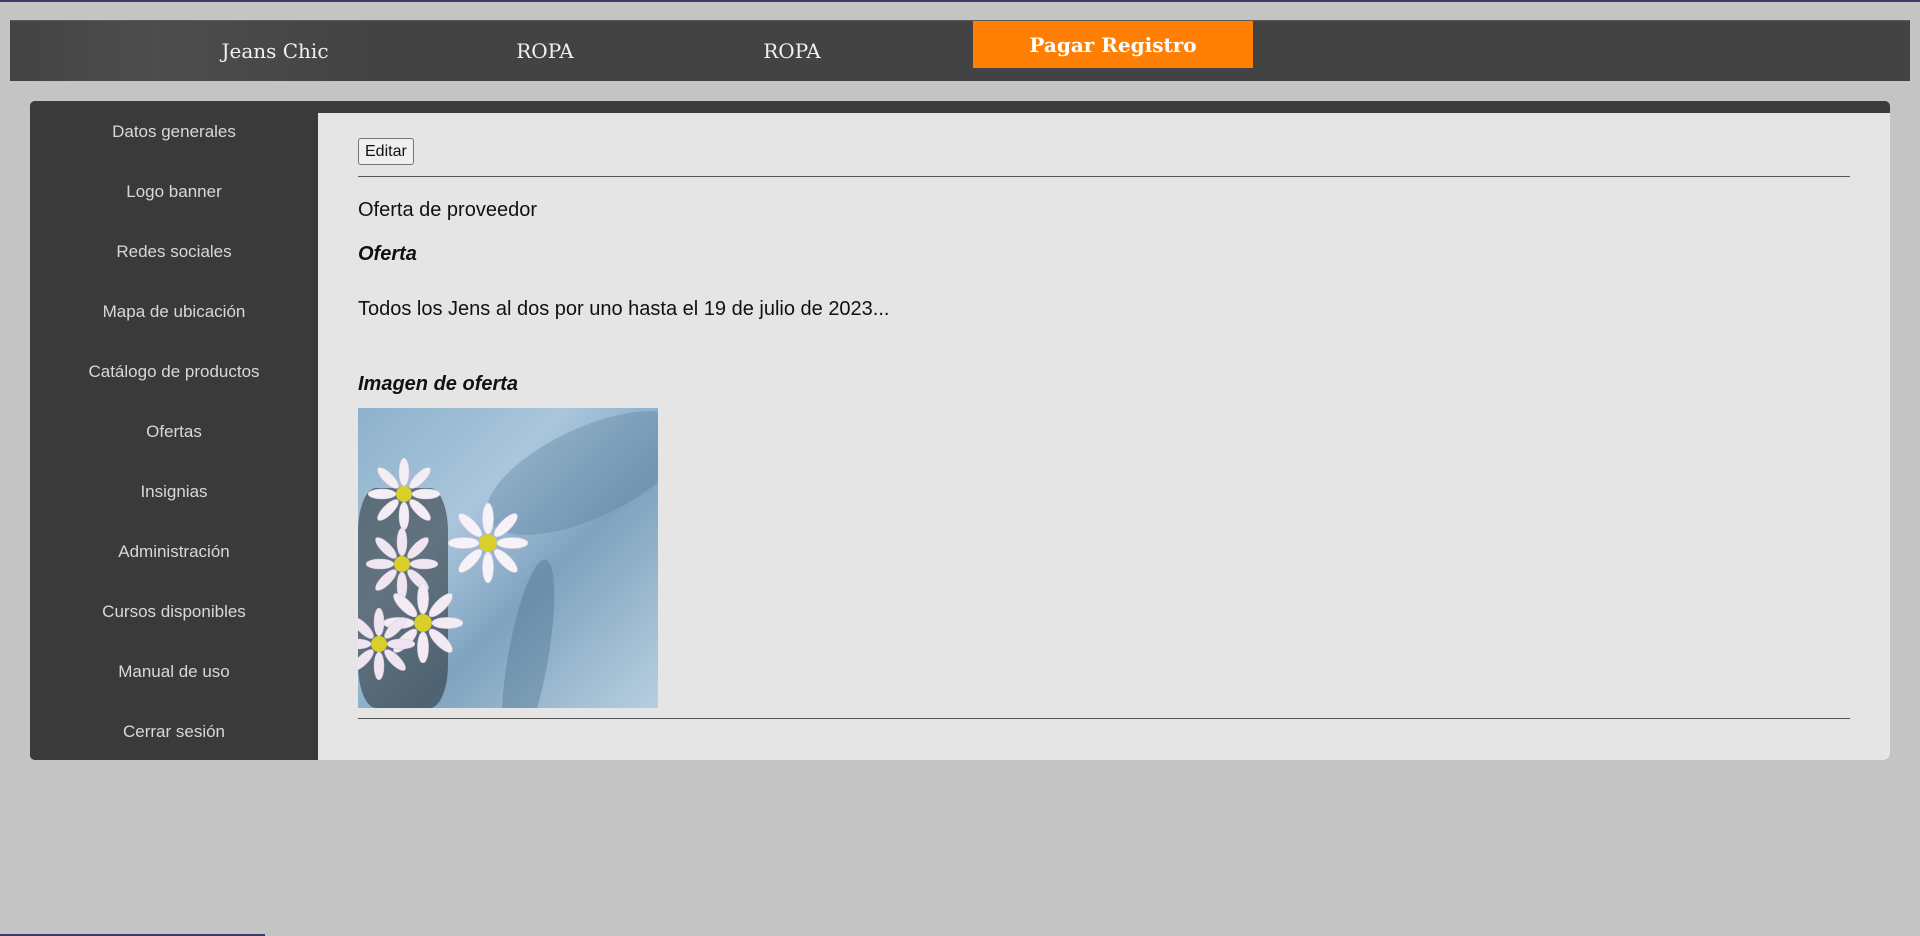 The width and height of the screenshot is (1920, 936). Describe the element at coordinates (174, 252) in the screenshot. I see `sidebar-item-social-networks: Redes sociales` at that location.